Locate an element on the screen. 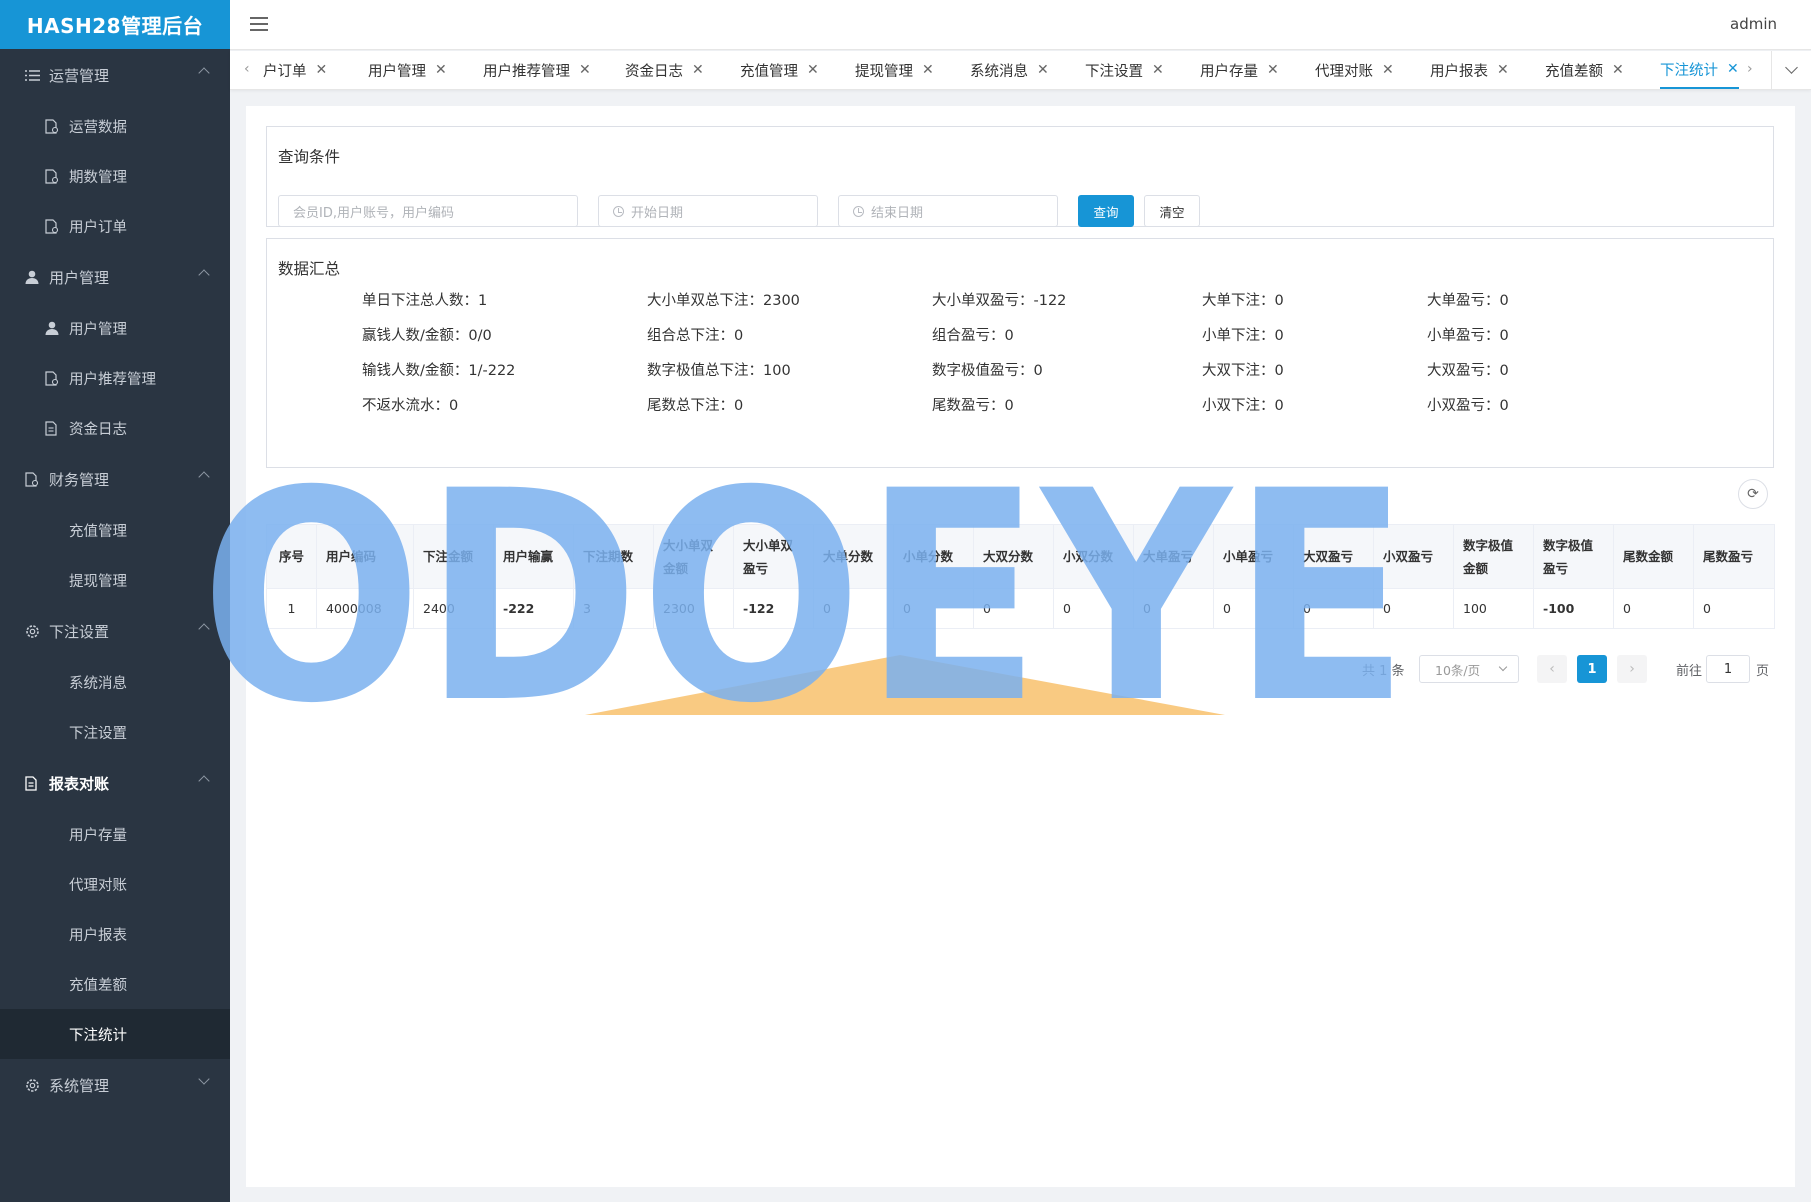 Image resolution: width=1811 pixels, height=1202 pixels. goto-page-input is located at coordinates (1728, 669).